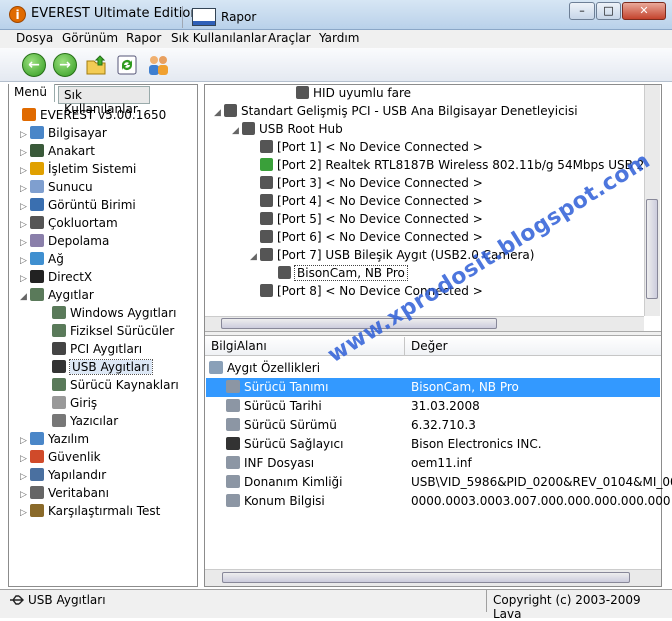 This screenshot has width=672, height=621. I want to click on device-tree-item: HID uyumlu fare, so click(427, 93).